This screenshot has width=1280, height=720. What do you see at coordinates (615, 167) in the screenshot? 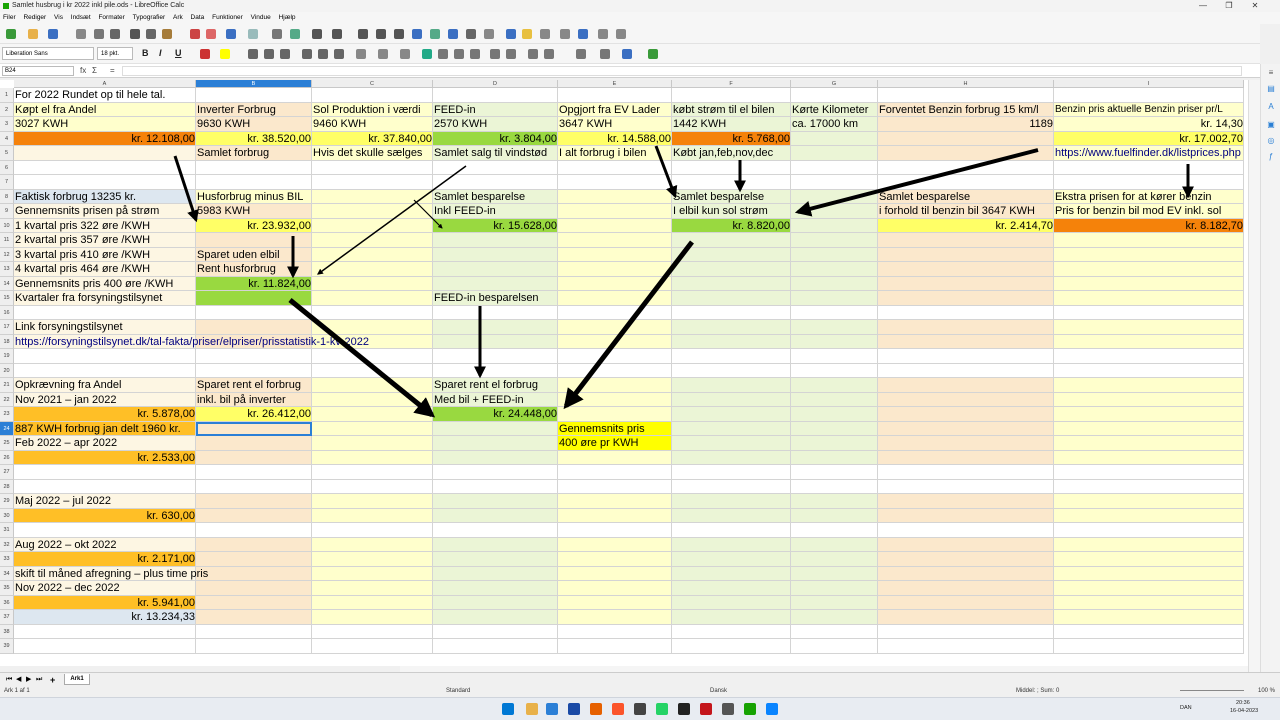
I see `cell-e6` at bounding box center [615, 167].